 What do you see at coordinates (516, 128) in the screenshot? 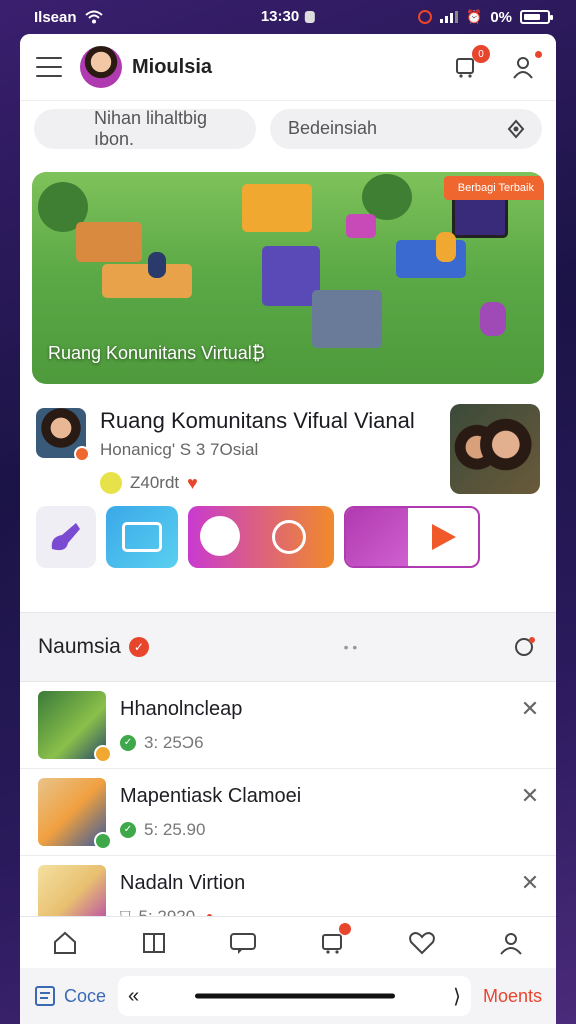
I see `location-icon` at bounding box center [516, 128].